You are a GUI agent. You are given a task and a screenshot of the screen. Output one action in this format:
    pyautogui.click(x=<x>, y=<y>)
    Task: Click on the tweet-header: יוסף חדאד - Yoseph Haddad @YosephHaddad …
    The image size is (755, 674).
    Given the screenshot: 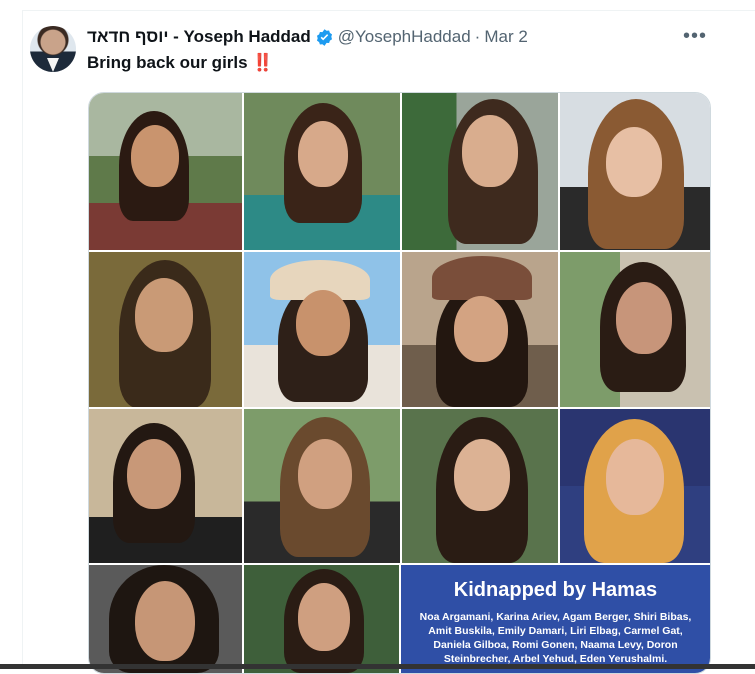 What is the action you would take?
    pyautogui.click(x=307, y=37)
    